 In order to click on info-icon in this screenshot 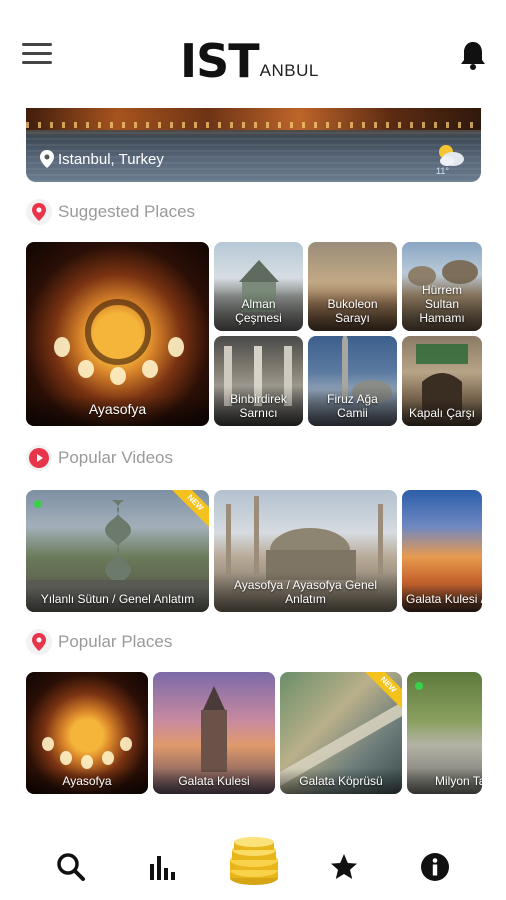, I will do `click(435, 867)`.